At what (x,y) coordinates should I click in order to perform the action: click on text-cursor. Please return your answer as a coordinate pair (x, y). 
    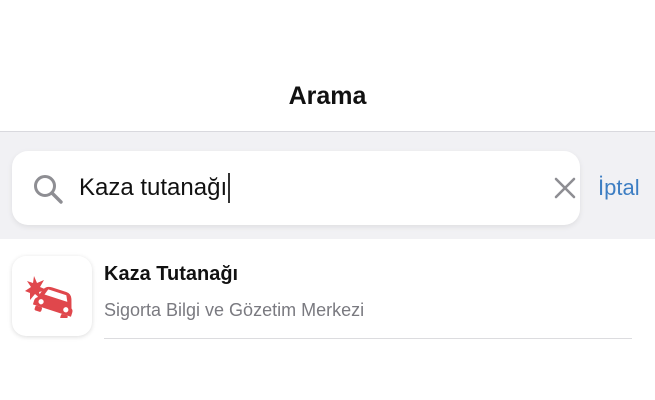
    Looking at the image, I should click on (229, 188).